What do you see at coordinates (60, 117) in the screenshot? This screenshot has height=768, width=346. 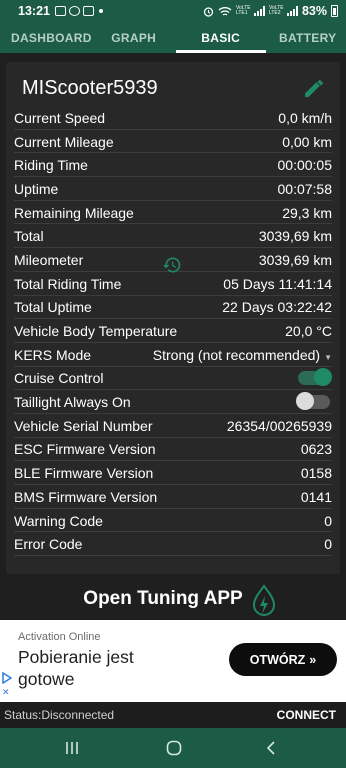 I see `row-label: Current Speed` at bounding box center [60, 117].